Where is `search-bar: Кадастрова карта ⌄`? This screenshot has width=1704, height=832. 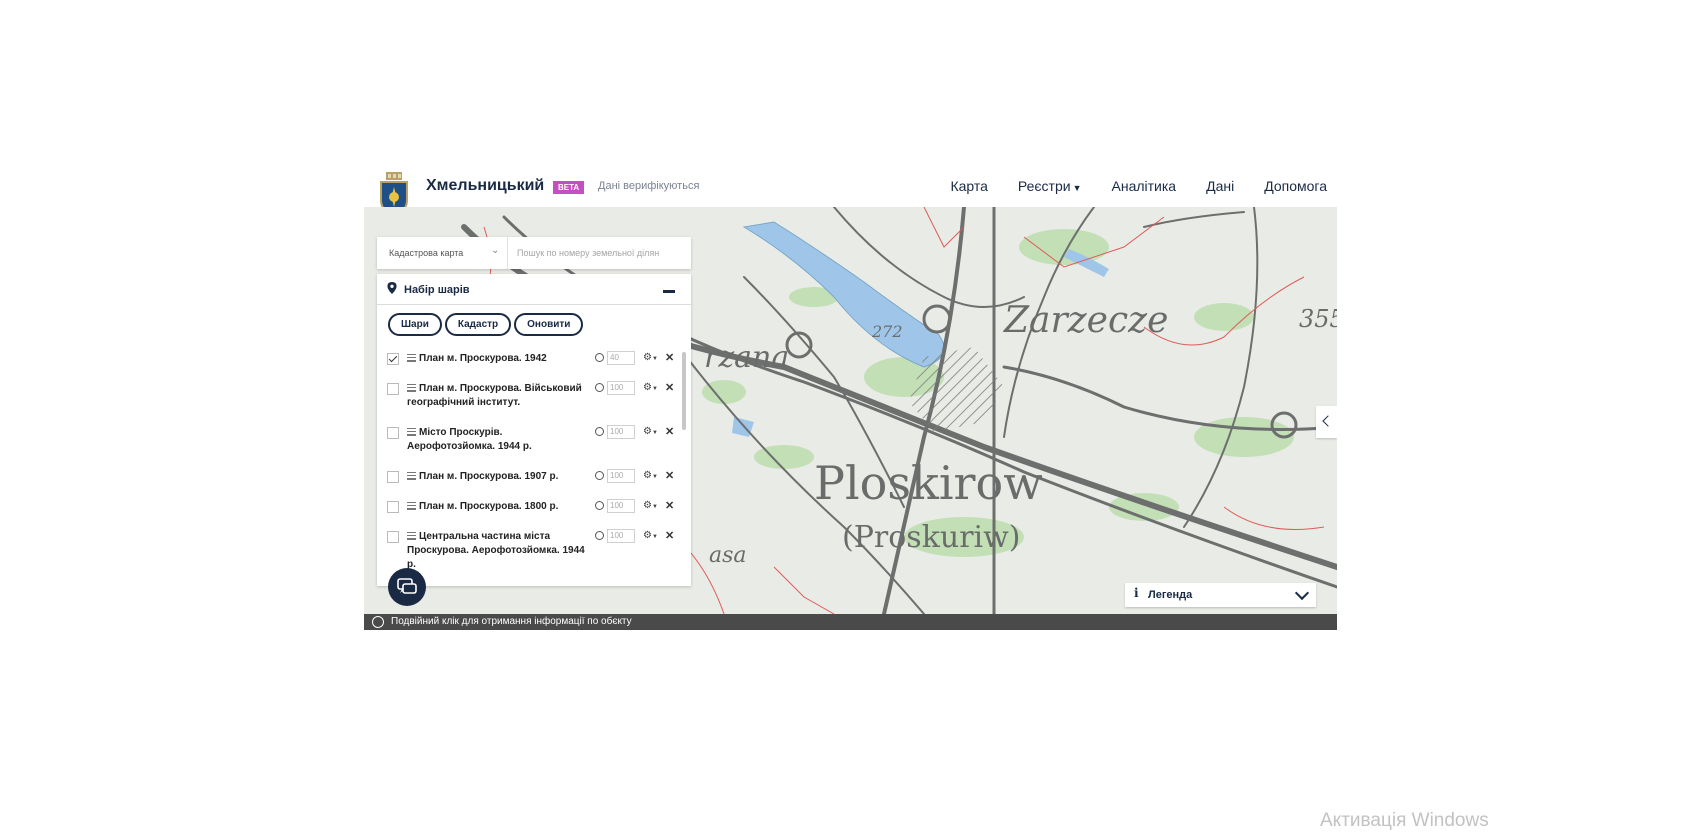 search-bar: Кадастрова карта ⌄ is located at coordinates (534, 253).